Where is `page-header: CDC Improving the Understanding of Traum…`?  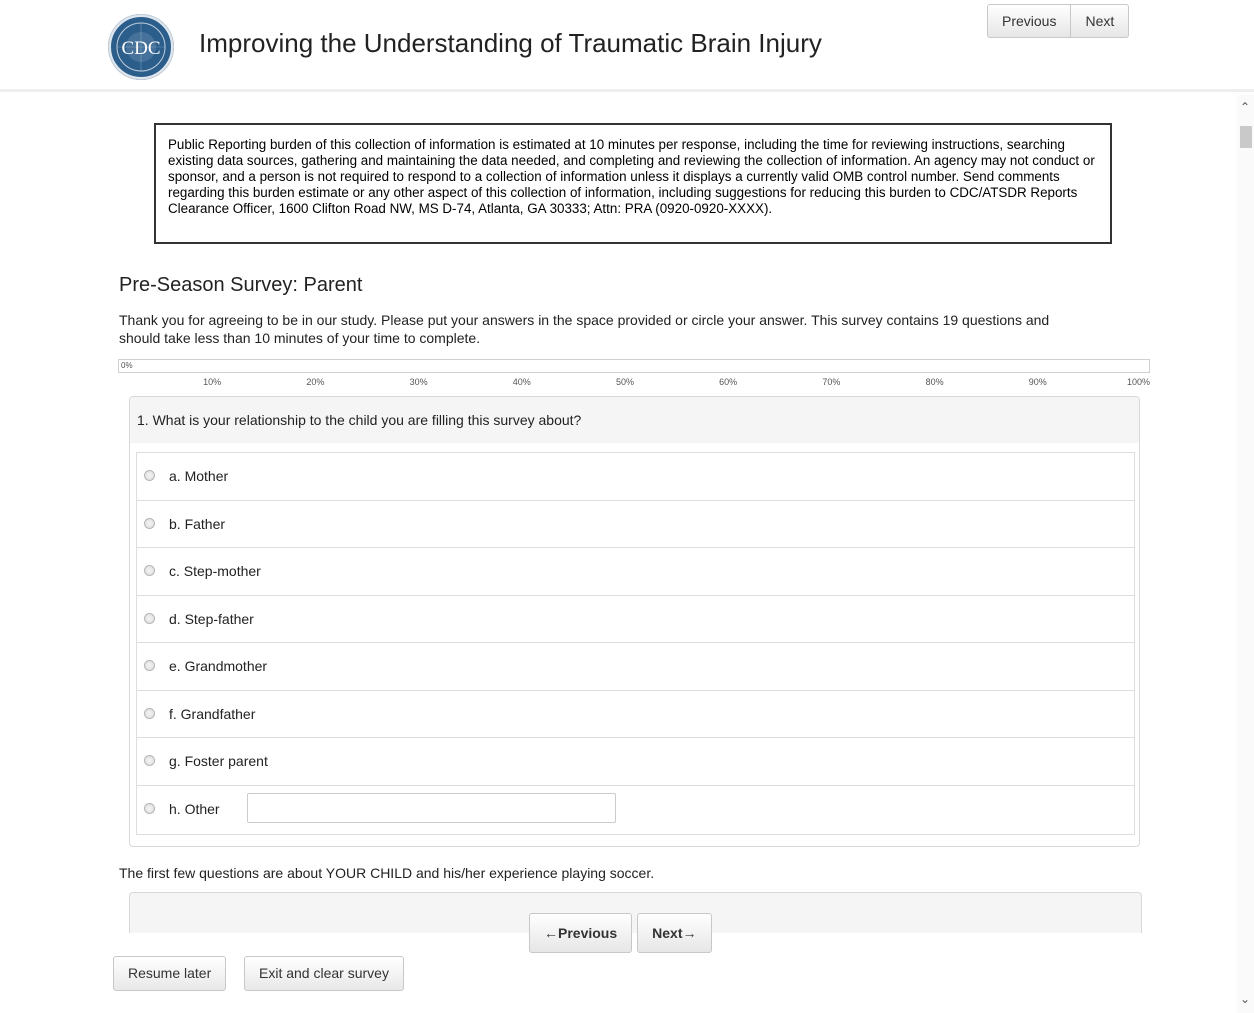
page-header: CDC Improving the Understanding of Traum… is located at coordinates (627, 46).